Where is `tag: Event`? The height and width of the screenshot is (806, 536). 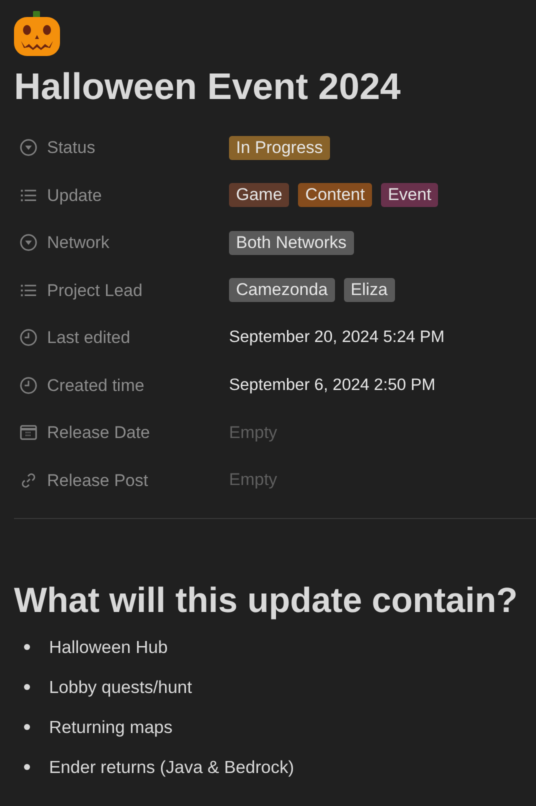
tag: Event is located at coordinates (409, 195).